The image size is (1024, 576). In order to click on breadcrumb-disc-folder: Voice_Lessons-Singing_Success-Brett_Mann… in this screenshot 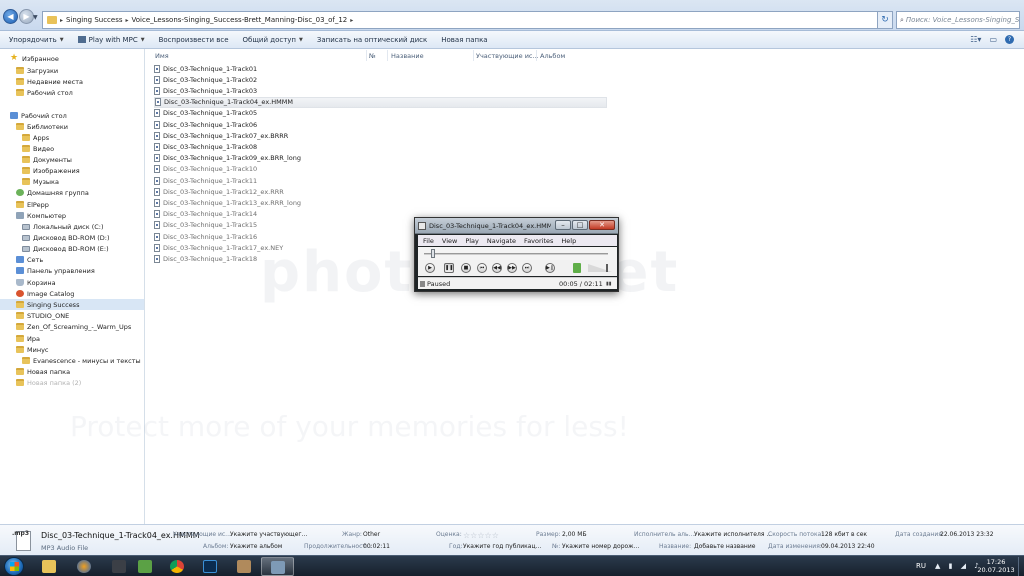, I will do `click(240, 20)`.